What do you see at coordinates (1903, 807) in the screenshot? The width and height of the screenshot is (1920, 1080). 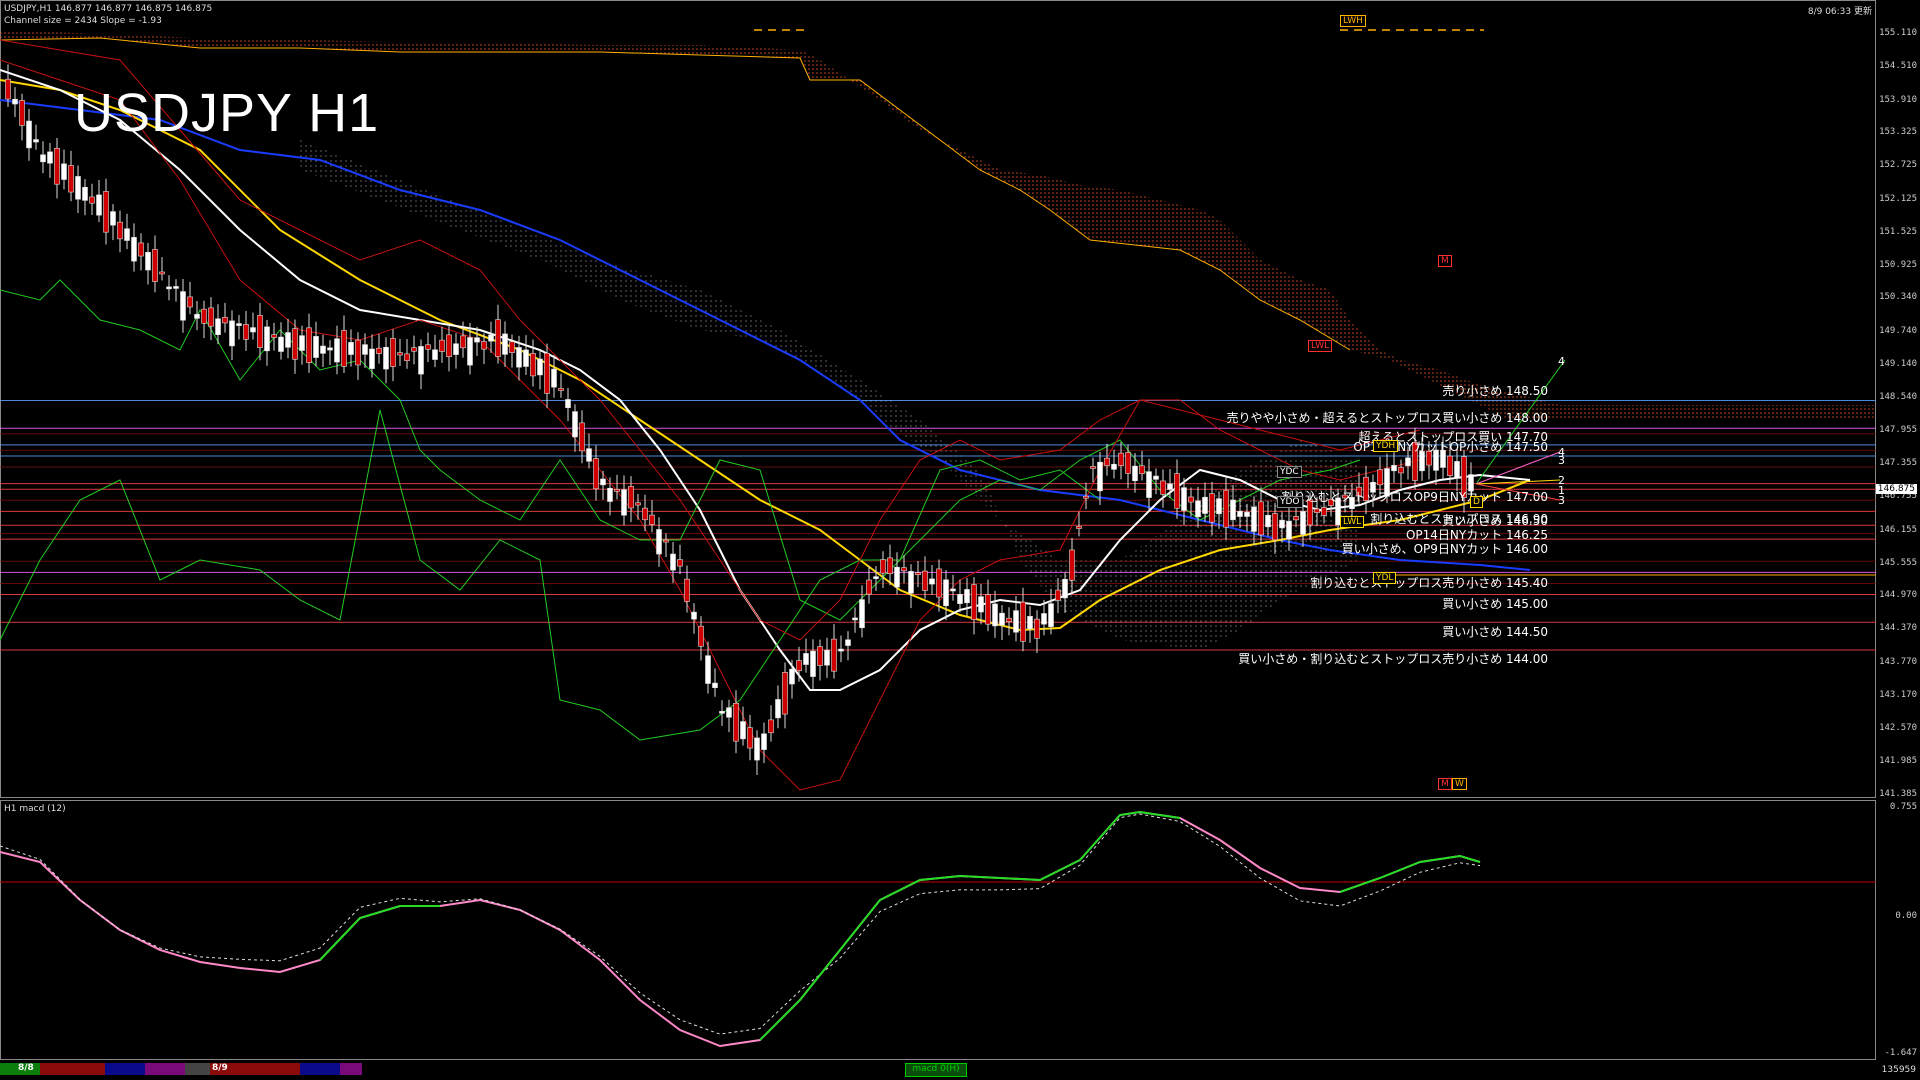 I see `macd-axis-top: 0.755` at bounding box center [1903, 807].